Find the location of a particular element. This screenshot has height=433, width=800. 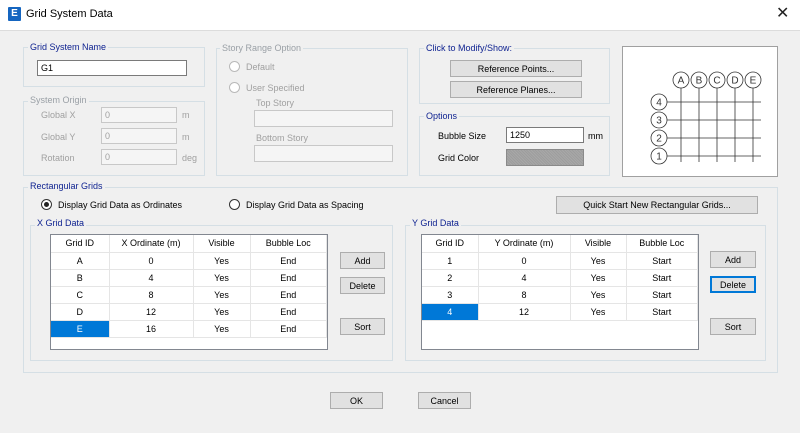

x-grid-add-button: Add is located at coordinates (362, 260).